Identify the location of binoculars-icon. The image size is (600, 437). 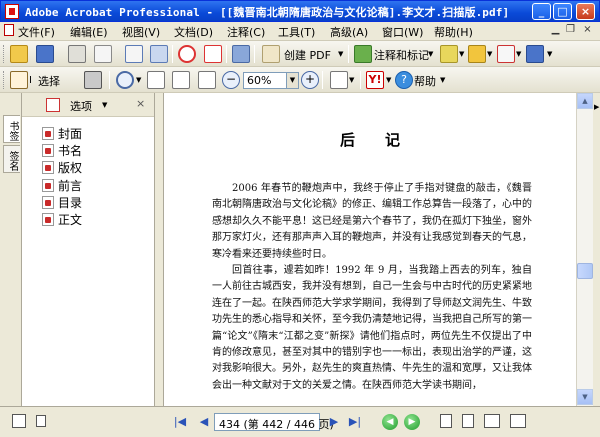
(241, 54).